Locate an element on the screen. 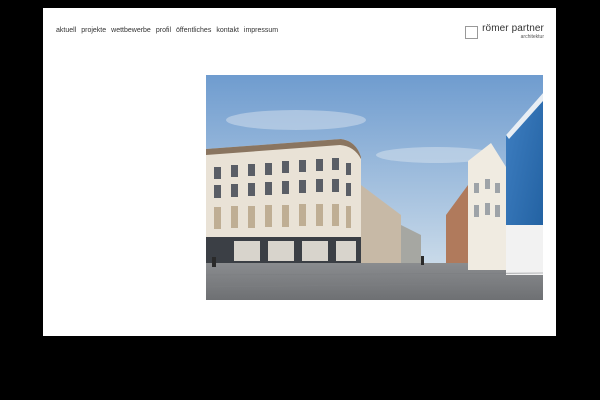 This screenshot has width=600, height=400. nav-item-profil: profil is located at coordinates (163, 31).